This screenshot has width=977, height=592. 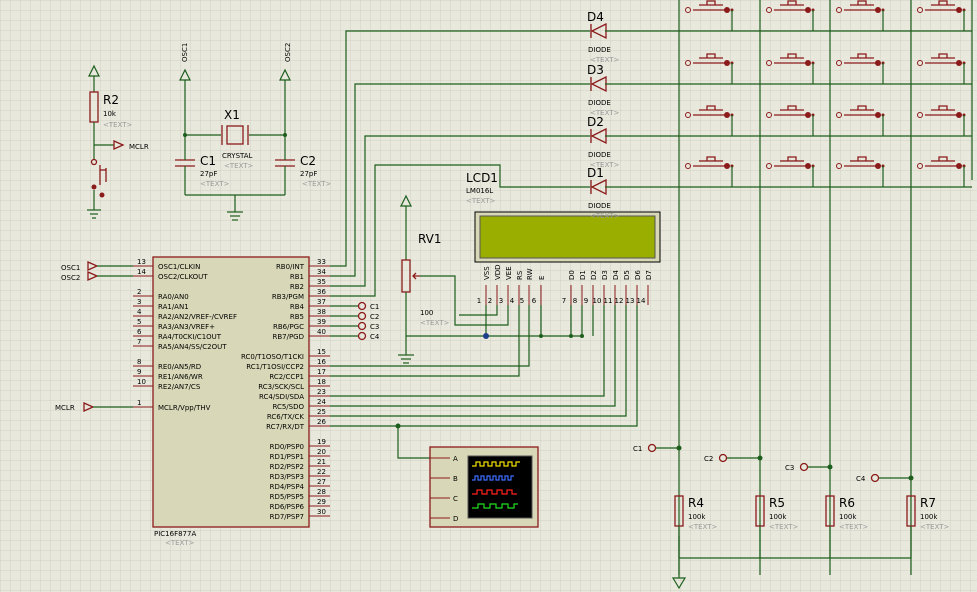 I want to click on mcu-pin-name: RC5/SDO, so click(x=288, y=407).